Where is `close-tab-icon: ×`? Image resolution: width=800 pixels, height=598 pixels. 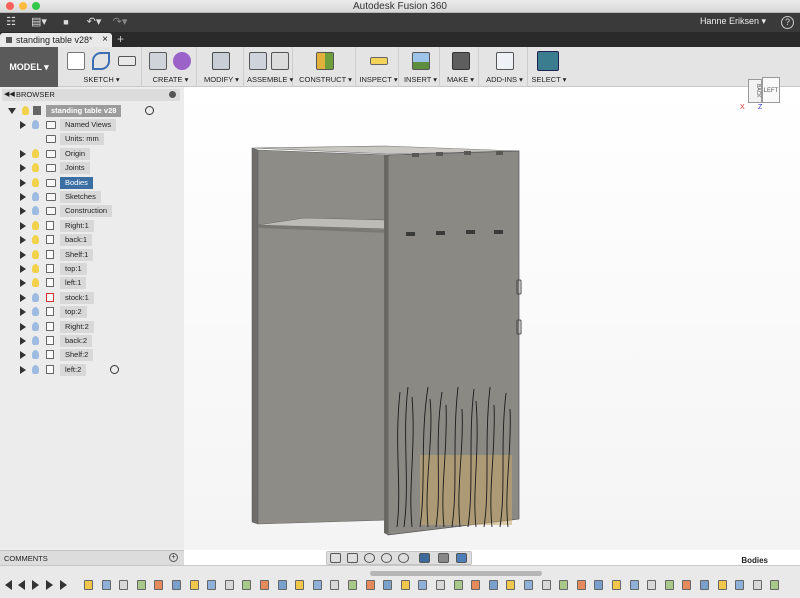
close-tab-icon: × is located at coordinates (105, 40).